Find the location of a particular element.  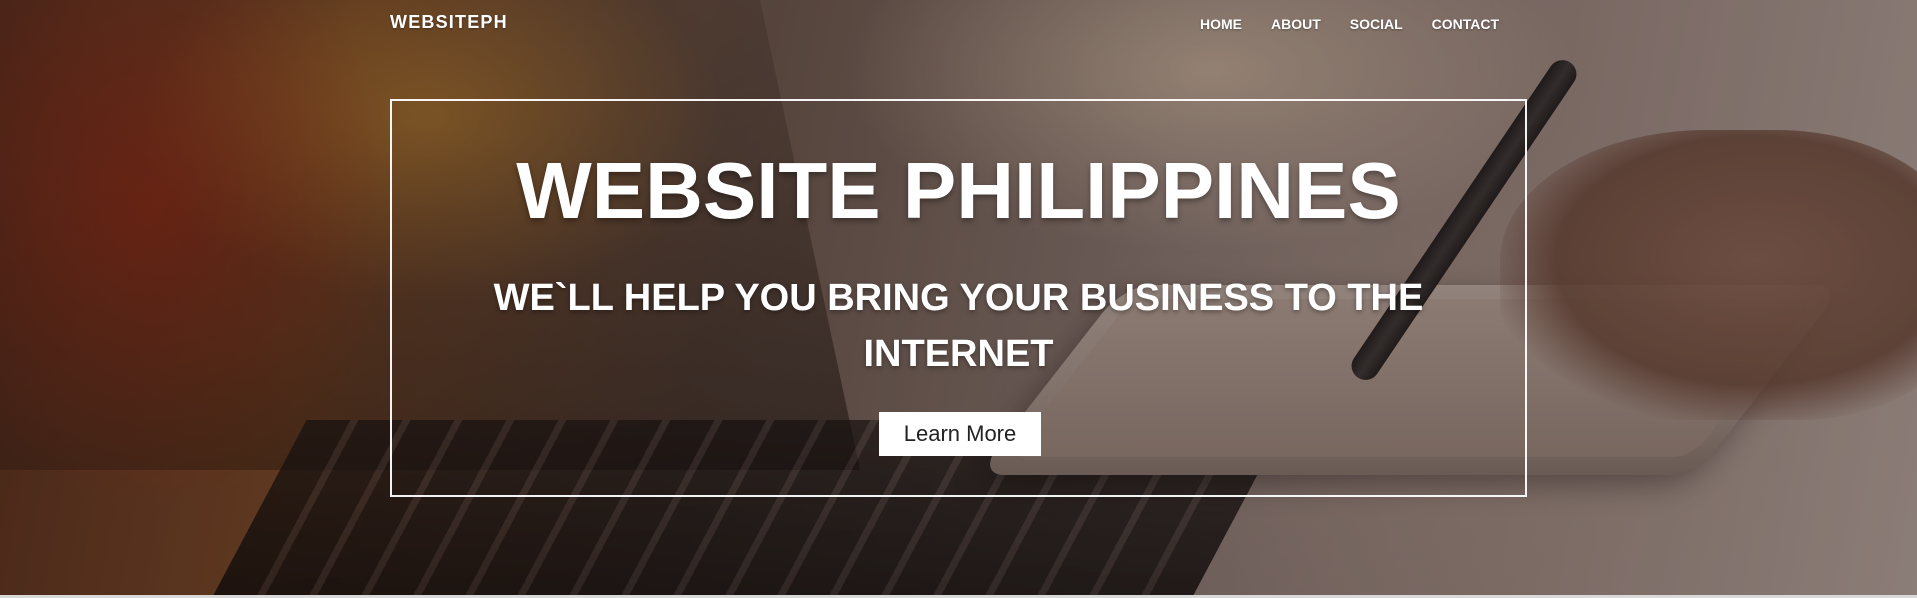

nav-social: SOCIAL is located at coordinates (1376, 24).